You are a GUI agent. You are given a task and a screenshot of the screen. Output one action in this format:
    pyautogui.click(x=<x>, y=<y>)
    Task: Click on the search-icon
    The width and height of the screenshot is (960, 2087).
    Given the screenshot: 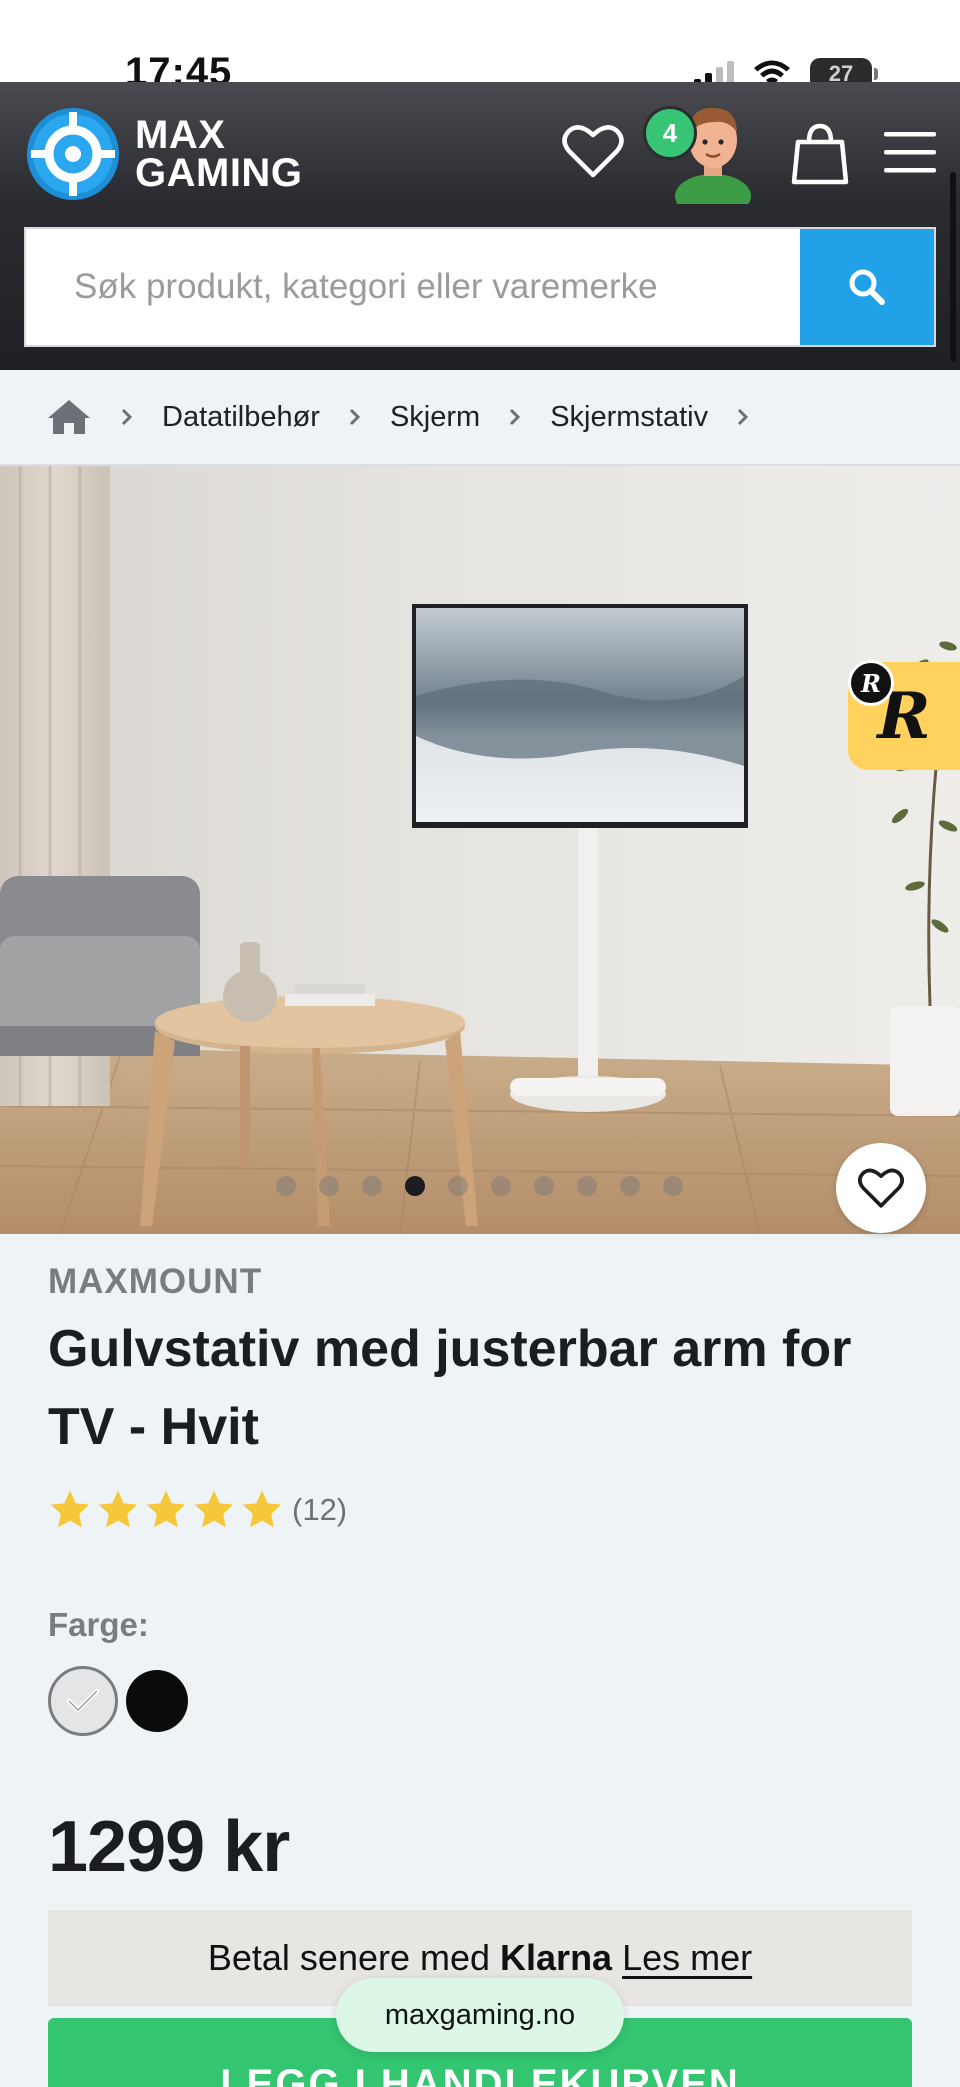 What is the action you would take?
    pyautogui.click(x=867, y=287)
    